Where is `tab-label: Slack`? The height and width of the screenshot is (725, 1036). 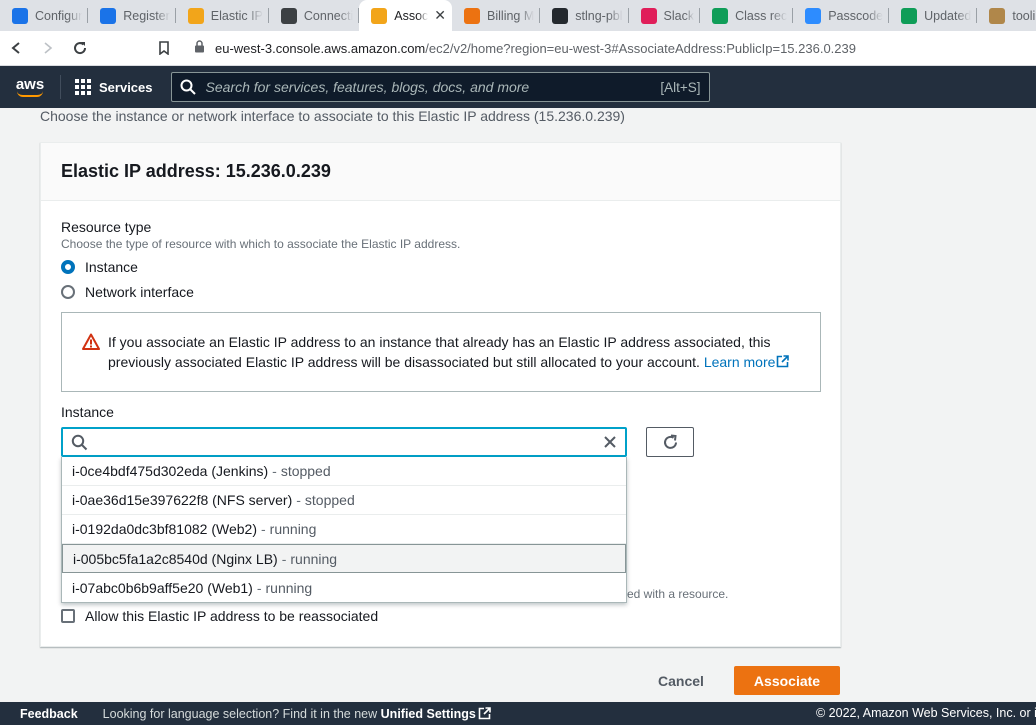
tab-label: Slack is located at coordinates (679, 15).